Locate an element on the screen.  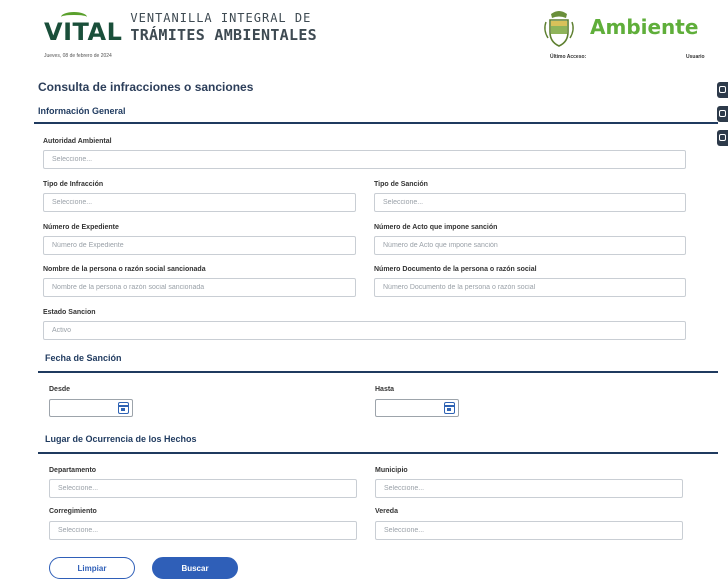
hasta-label: Hasta is located at coordinates (385, 389).